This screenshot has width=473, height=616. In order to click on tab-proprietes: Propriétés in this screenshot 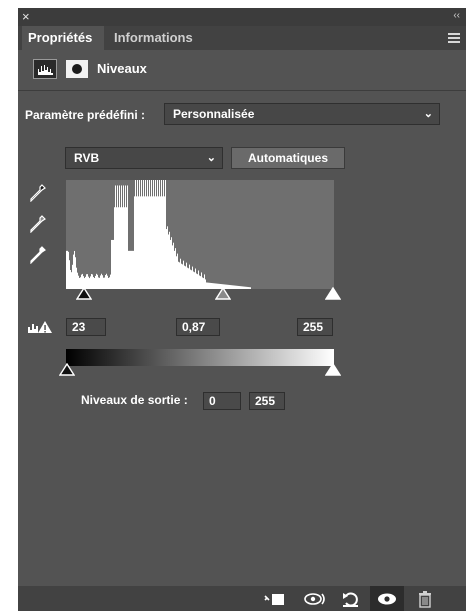, I will do `click(63, 38)`.